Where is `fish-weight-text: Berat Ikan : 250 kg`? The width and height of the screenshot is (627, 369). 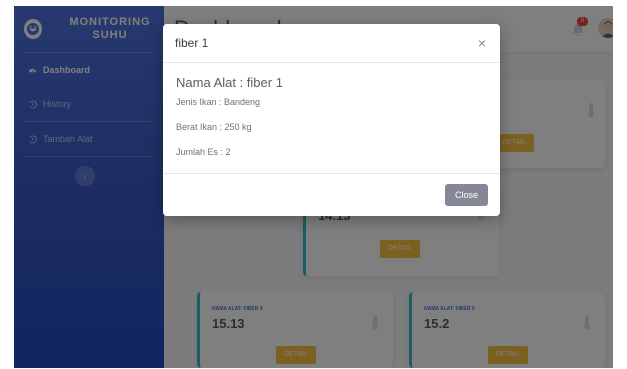
fish-weight-text: Berat Ikan : 250 kg is located at coordinates (214, 127).